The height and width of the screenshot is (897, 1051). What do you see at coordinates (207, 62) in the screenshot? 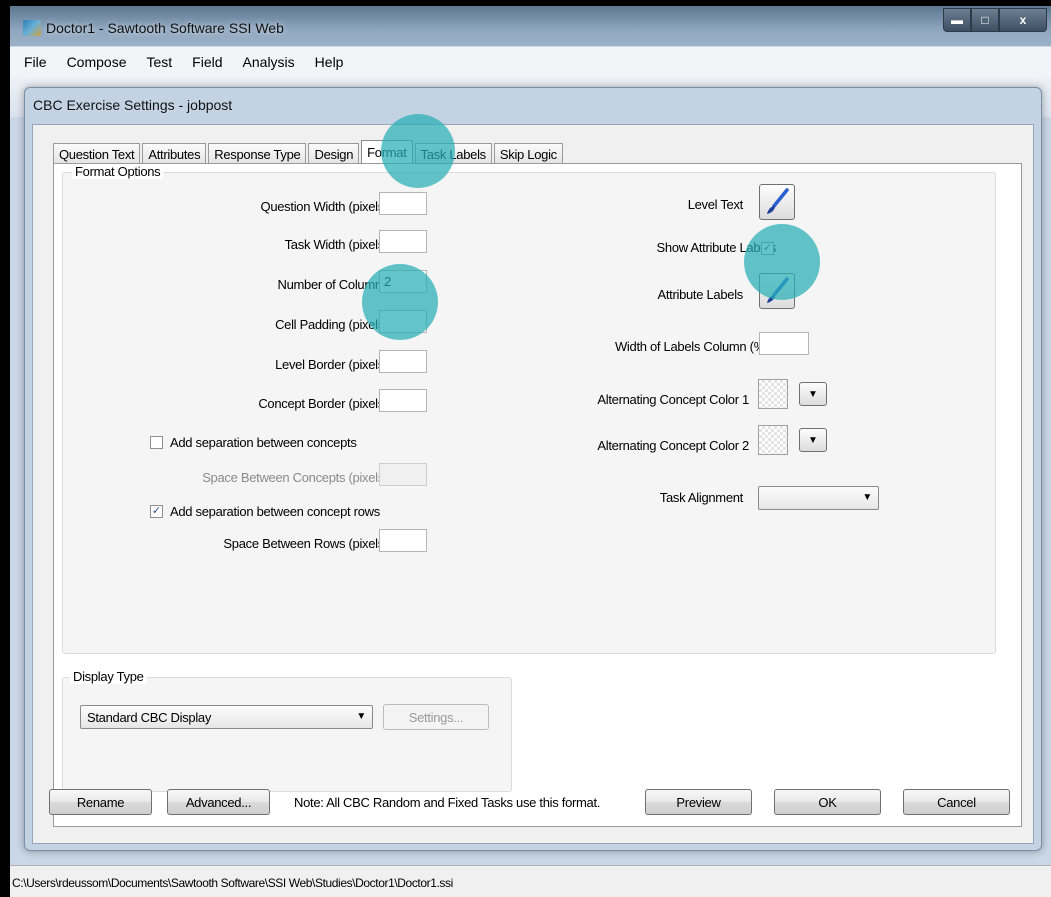
I see `menu-field: Field` at bounding box center [207, 62].